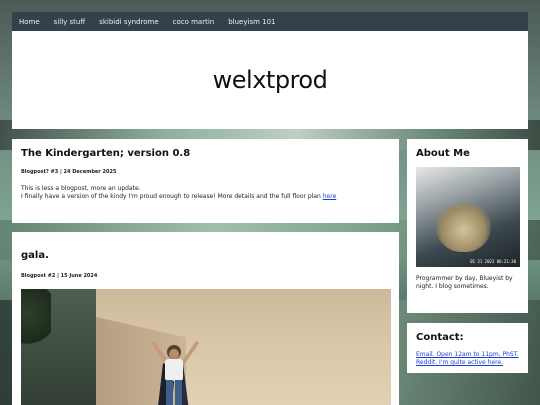  I want to click on post-title: The Kindergarten; version 0.8, so click(205, 153).